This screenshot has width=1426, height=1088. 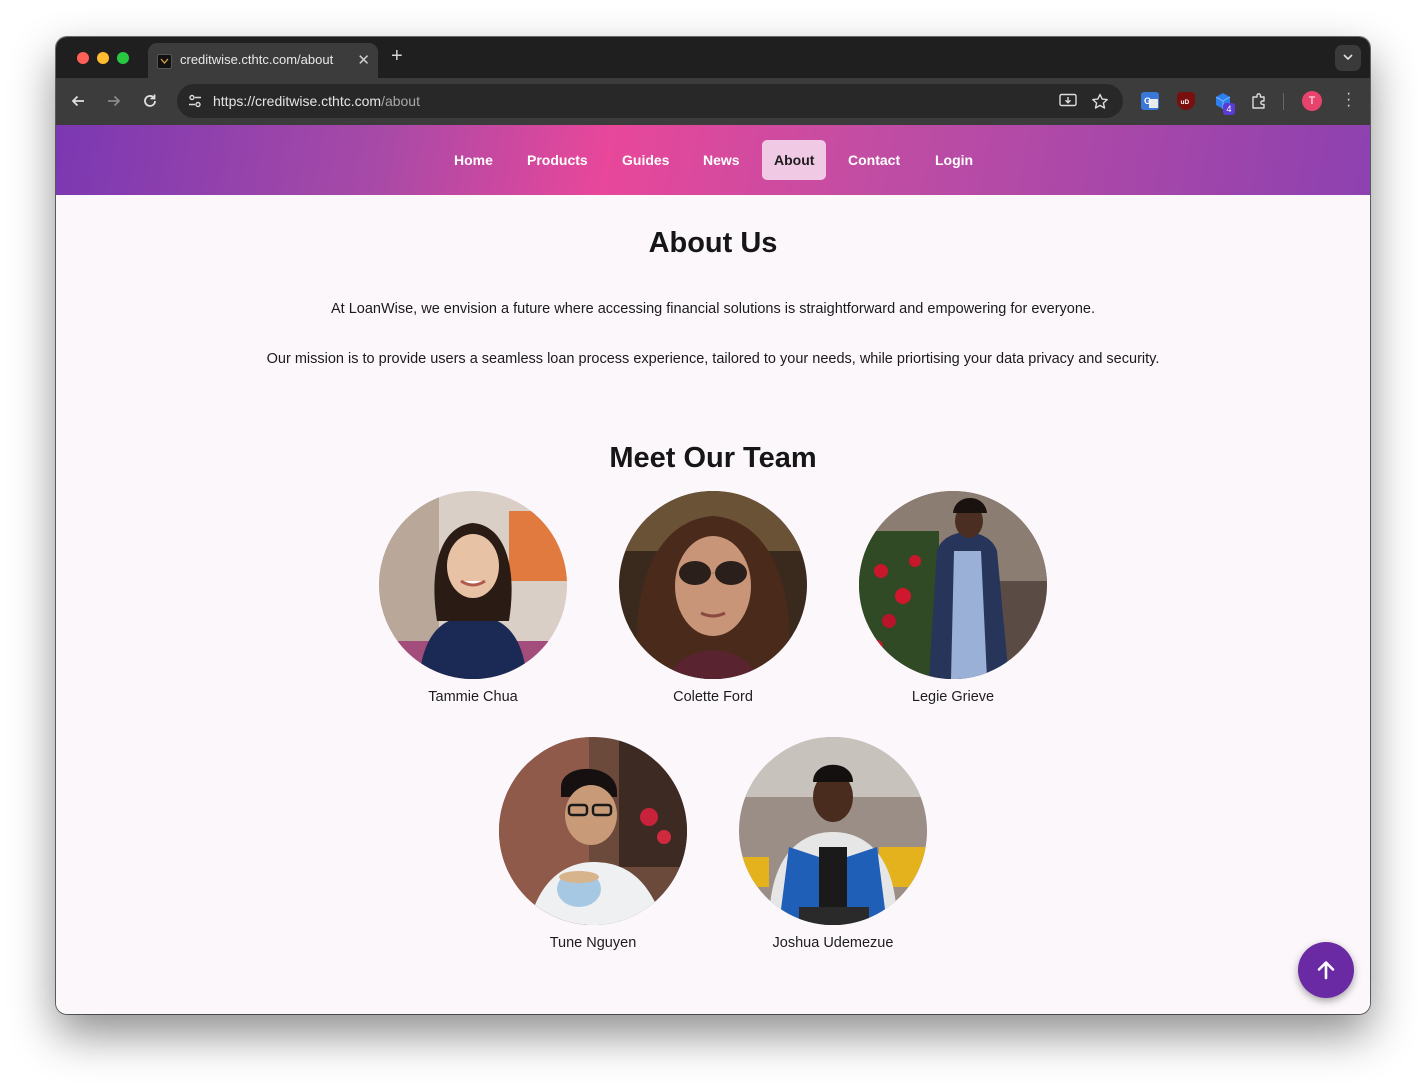 I want to click on ublock-extension-icon: uD, so click(x=1186, y=101).